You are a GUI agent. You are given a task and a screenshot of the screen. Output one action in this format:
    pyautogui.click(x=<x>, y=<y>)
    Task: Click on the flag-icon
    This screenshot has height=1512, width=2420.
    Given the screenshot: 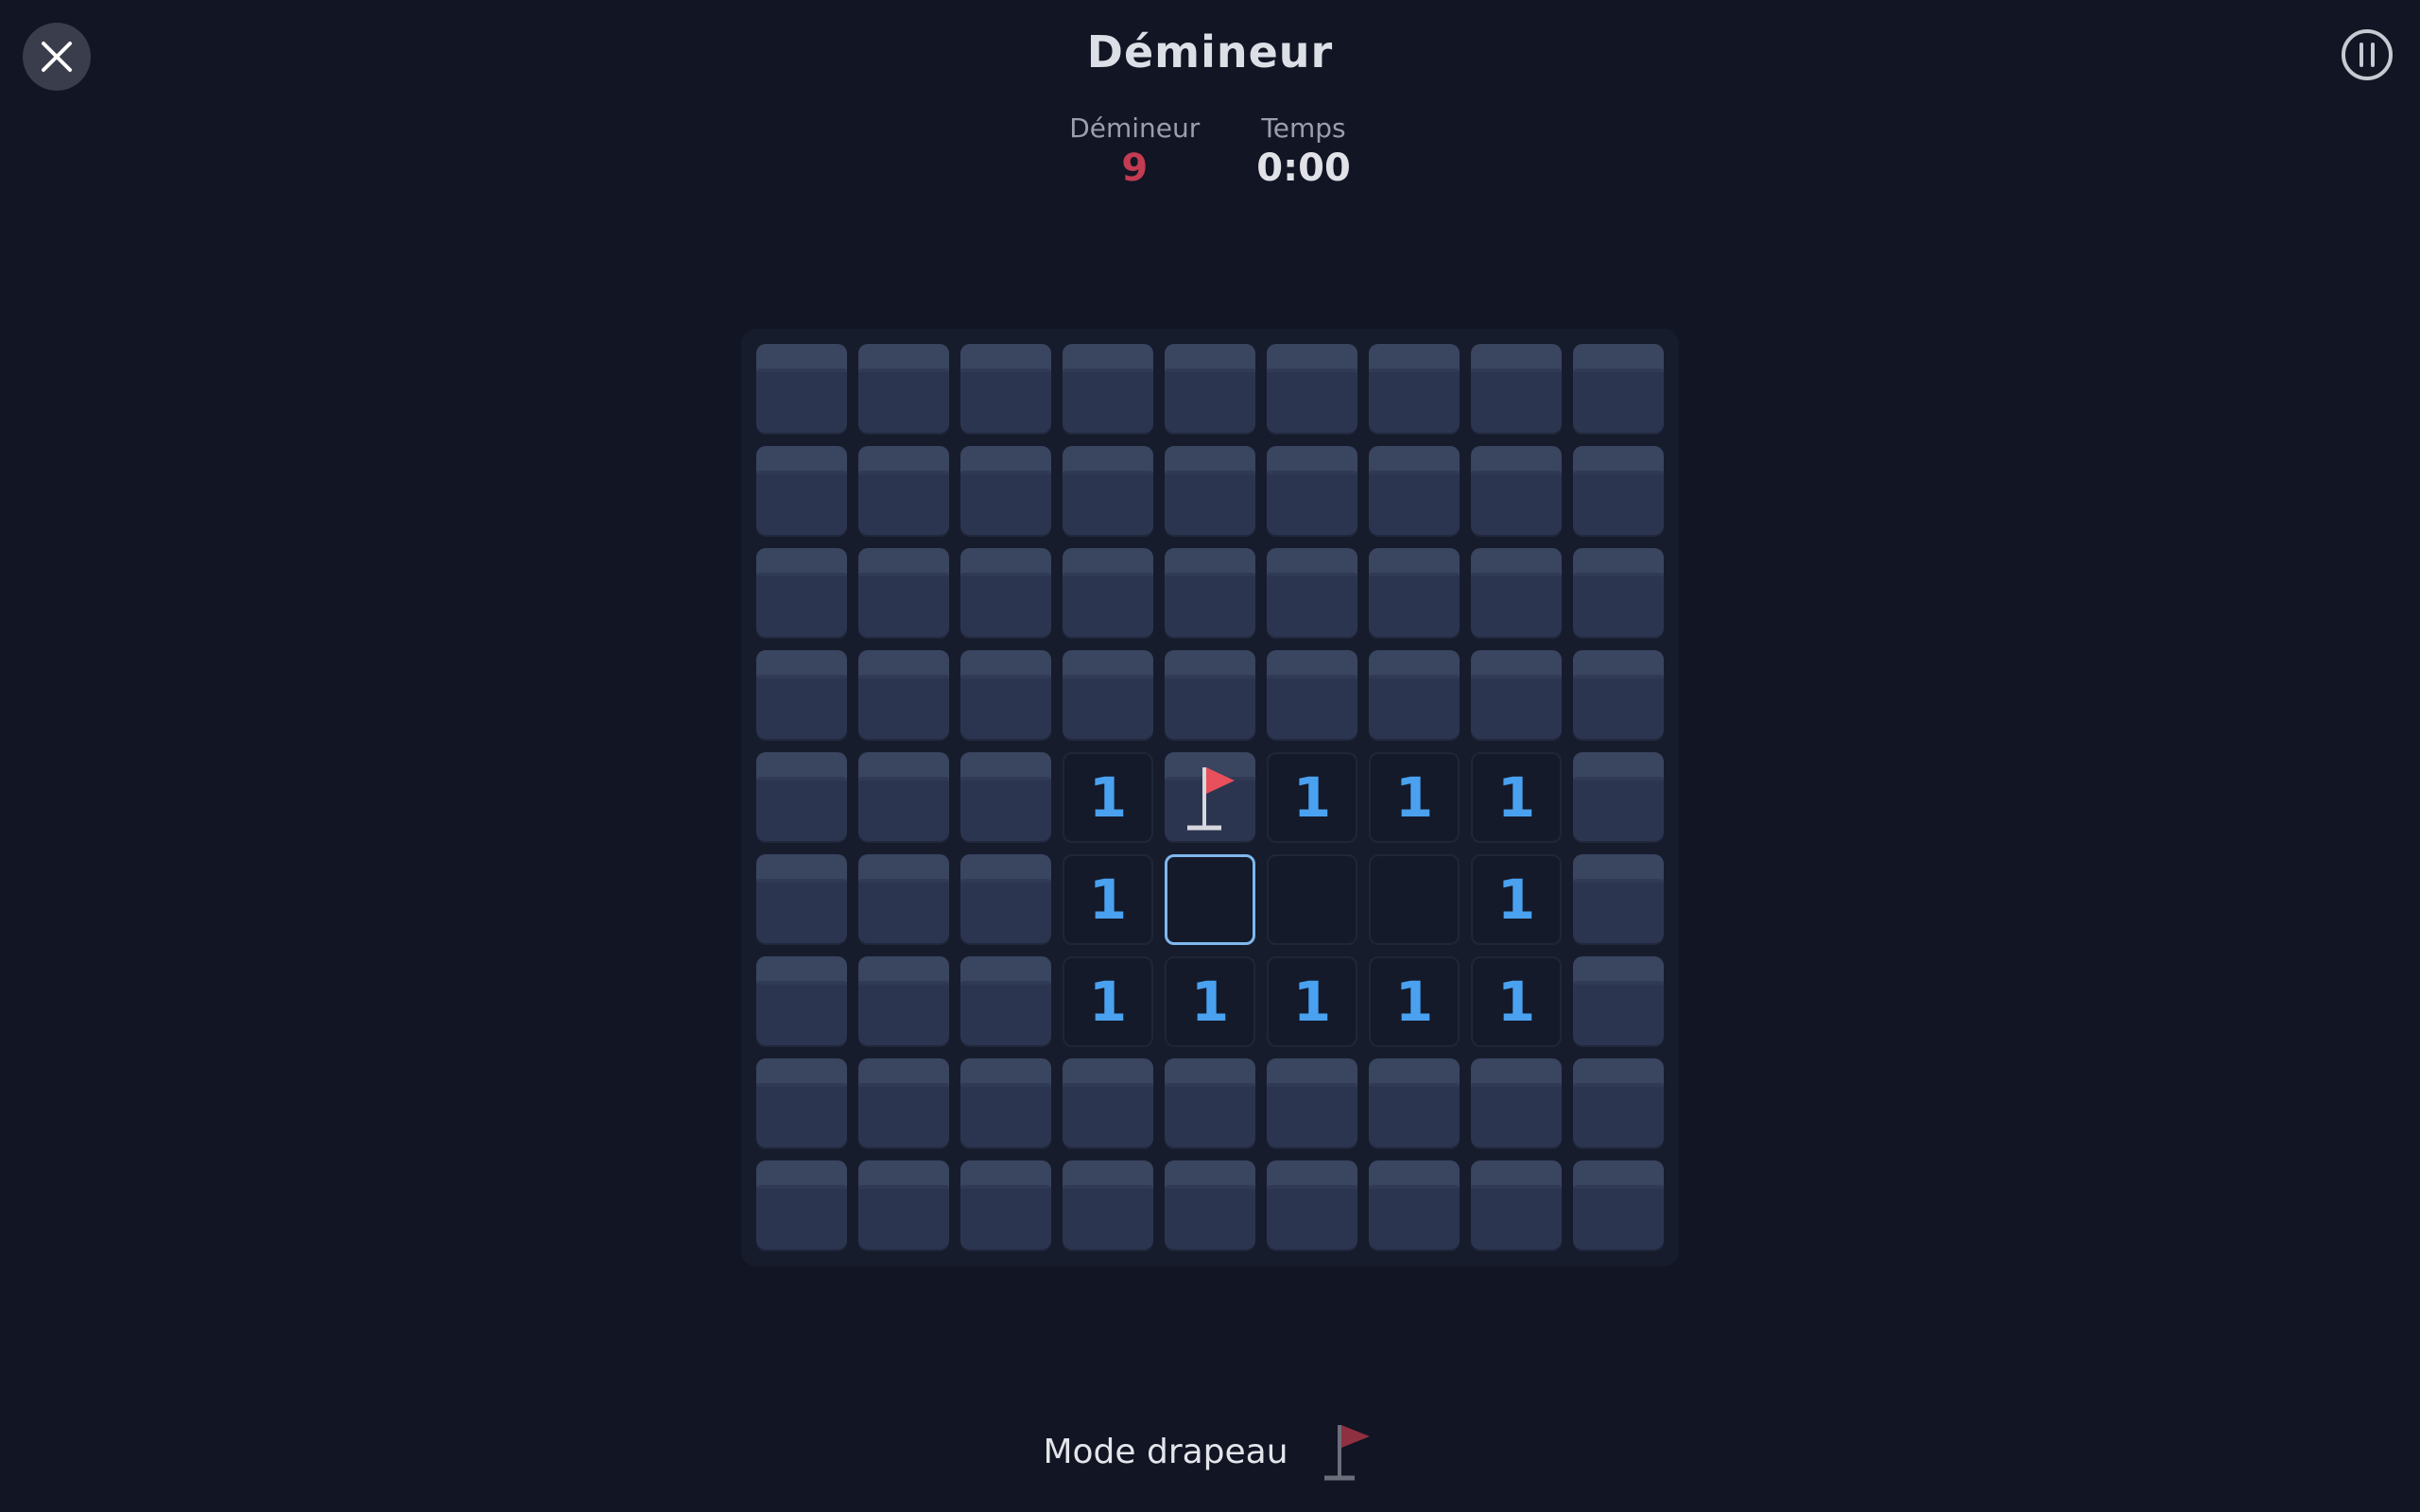 What is the action you would take?
    pyautogui.click(x=1211, y=799)
    